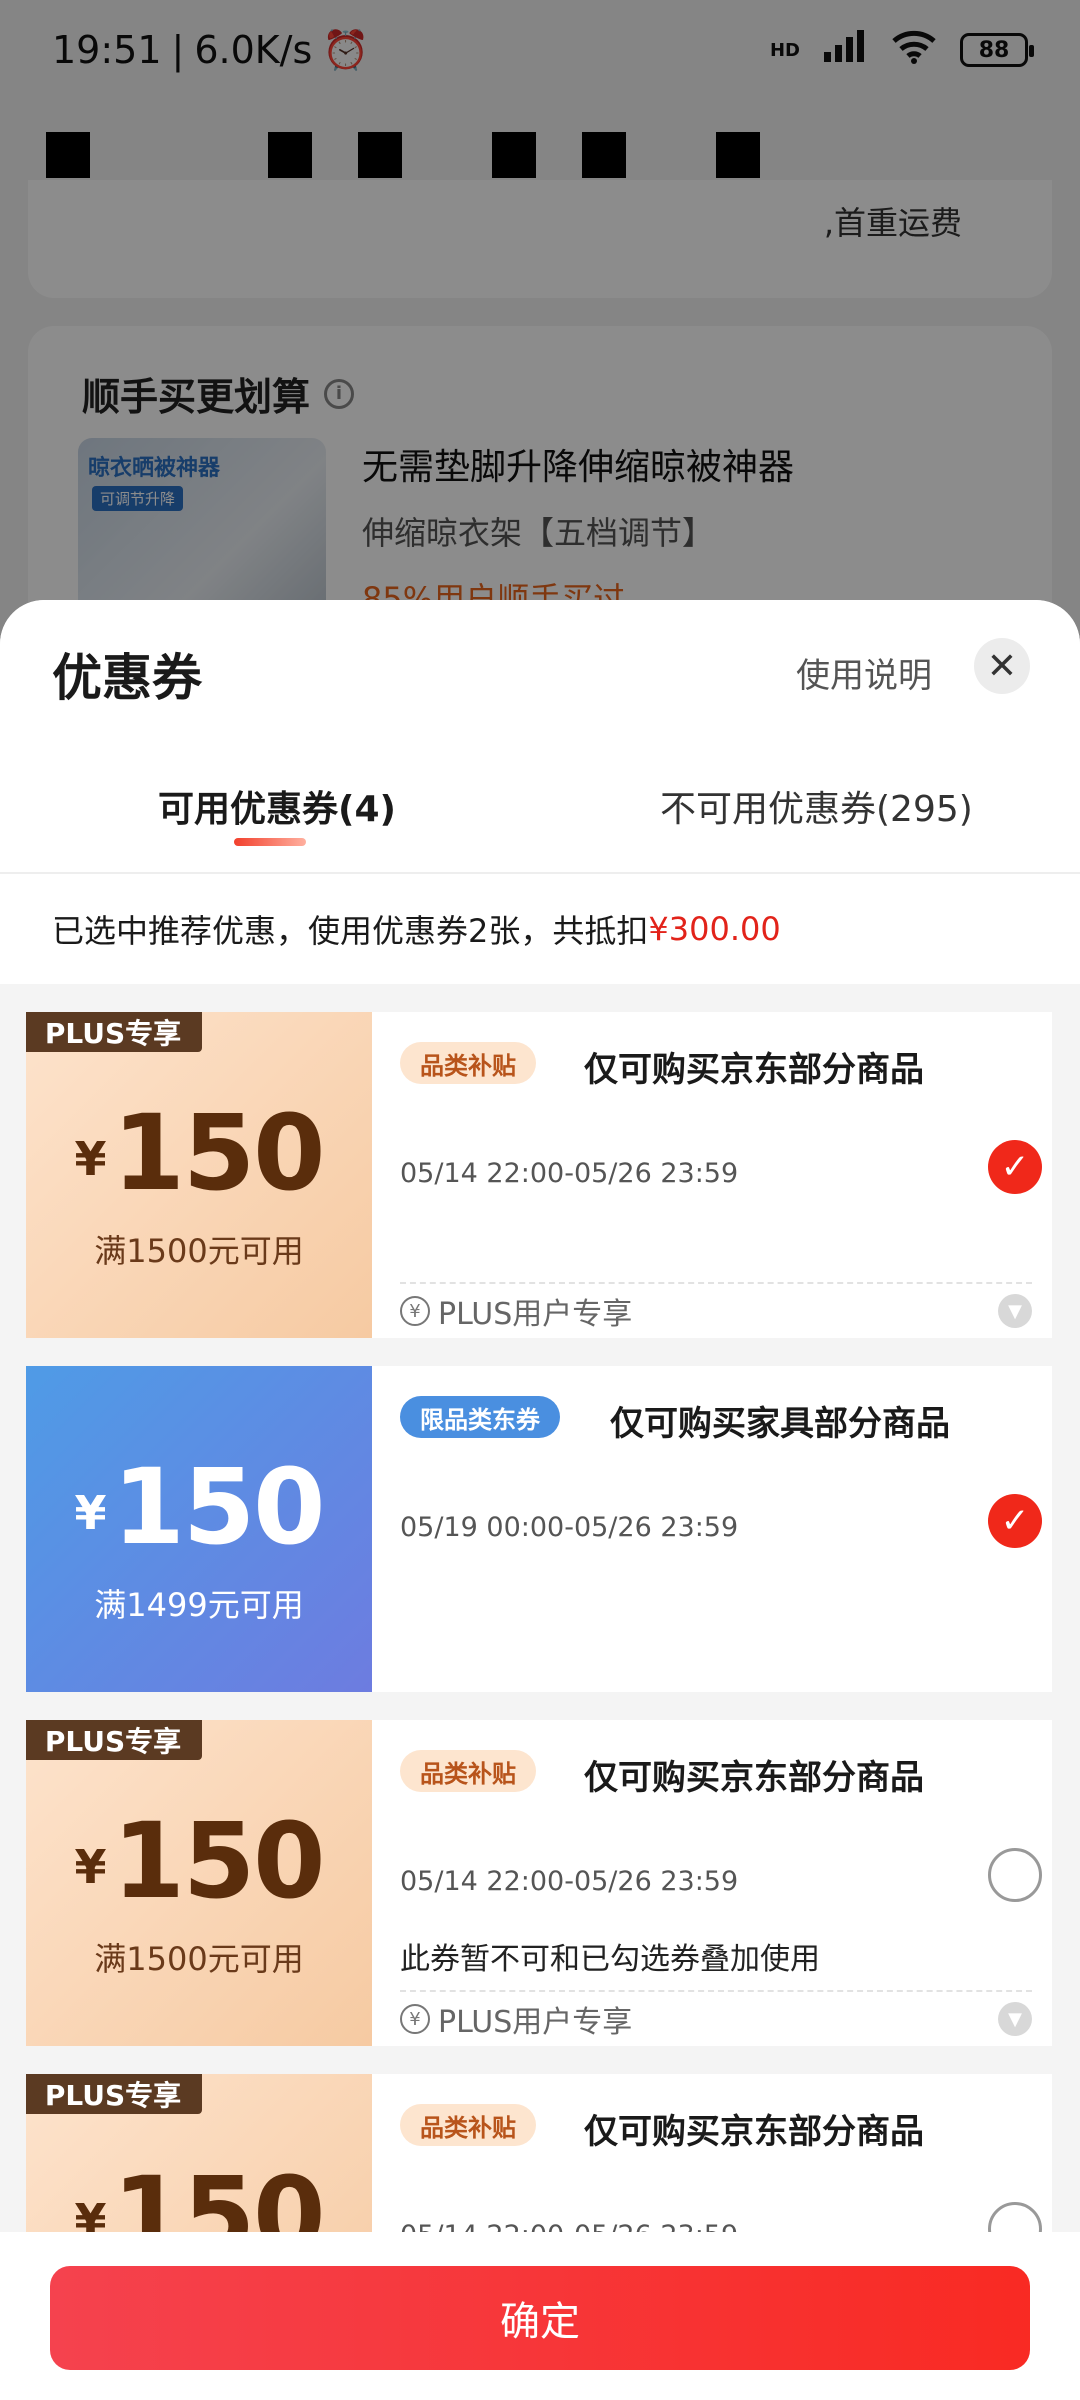  What do you see at coordinates (610, 1959) in the screenshot?
I see `coupon-note: 此券暂不可和已勾选券叠加使用` at bounding box center [610, 1959].